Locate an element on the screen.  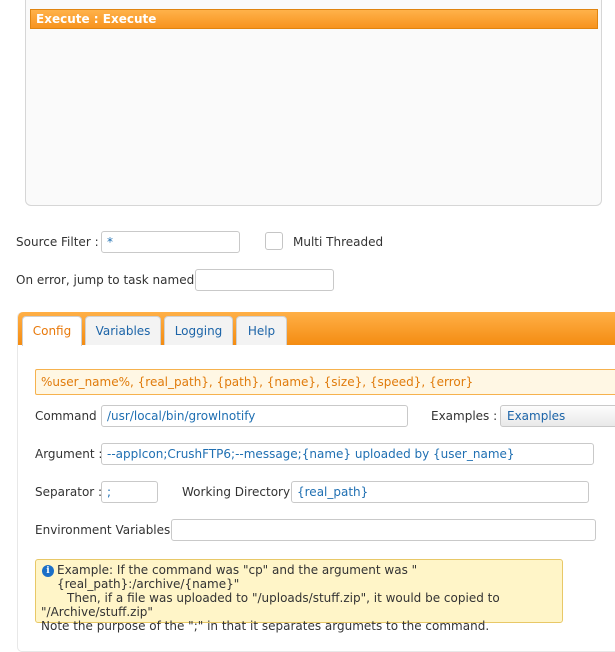
command-label: Command : is located at coordinates (70, 416).